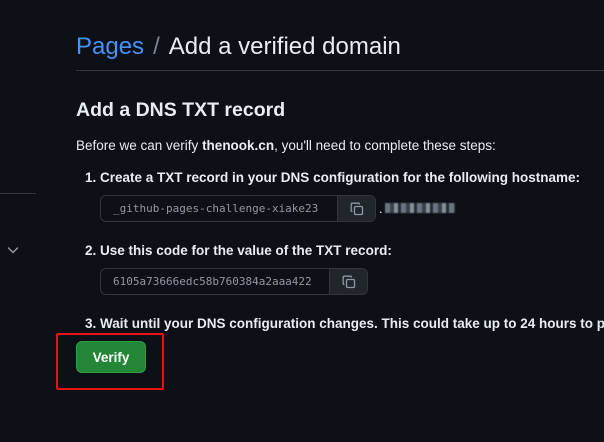  I want to click on verify-button: Verify, so click(111, 357).